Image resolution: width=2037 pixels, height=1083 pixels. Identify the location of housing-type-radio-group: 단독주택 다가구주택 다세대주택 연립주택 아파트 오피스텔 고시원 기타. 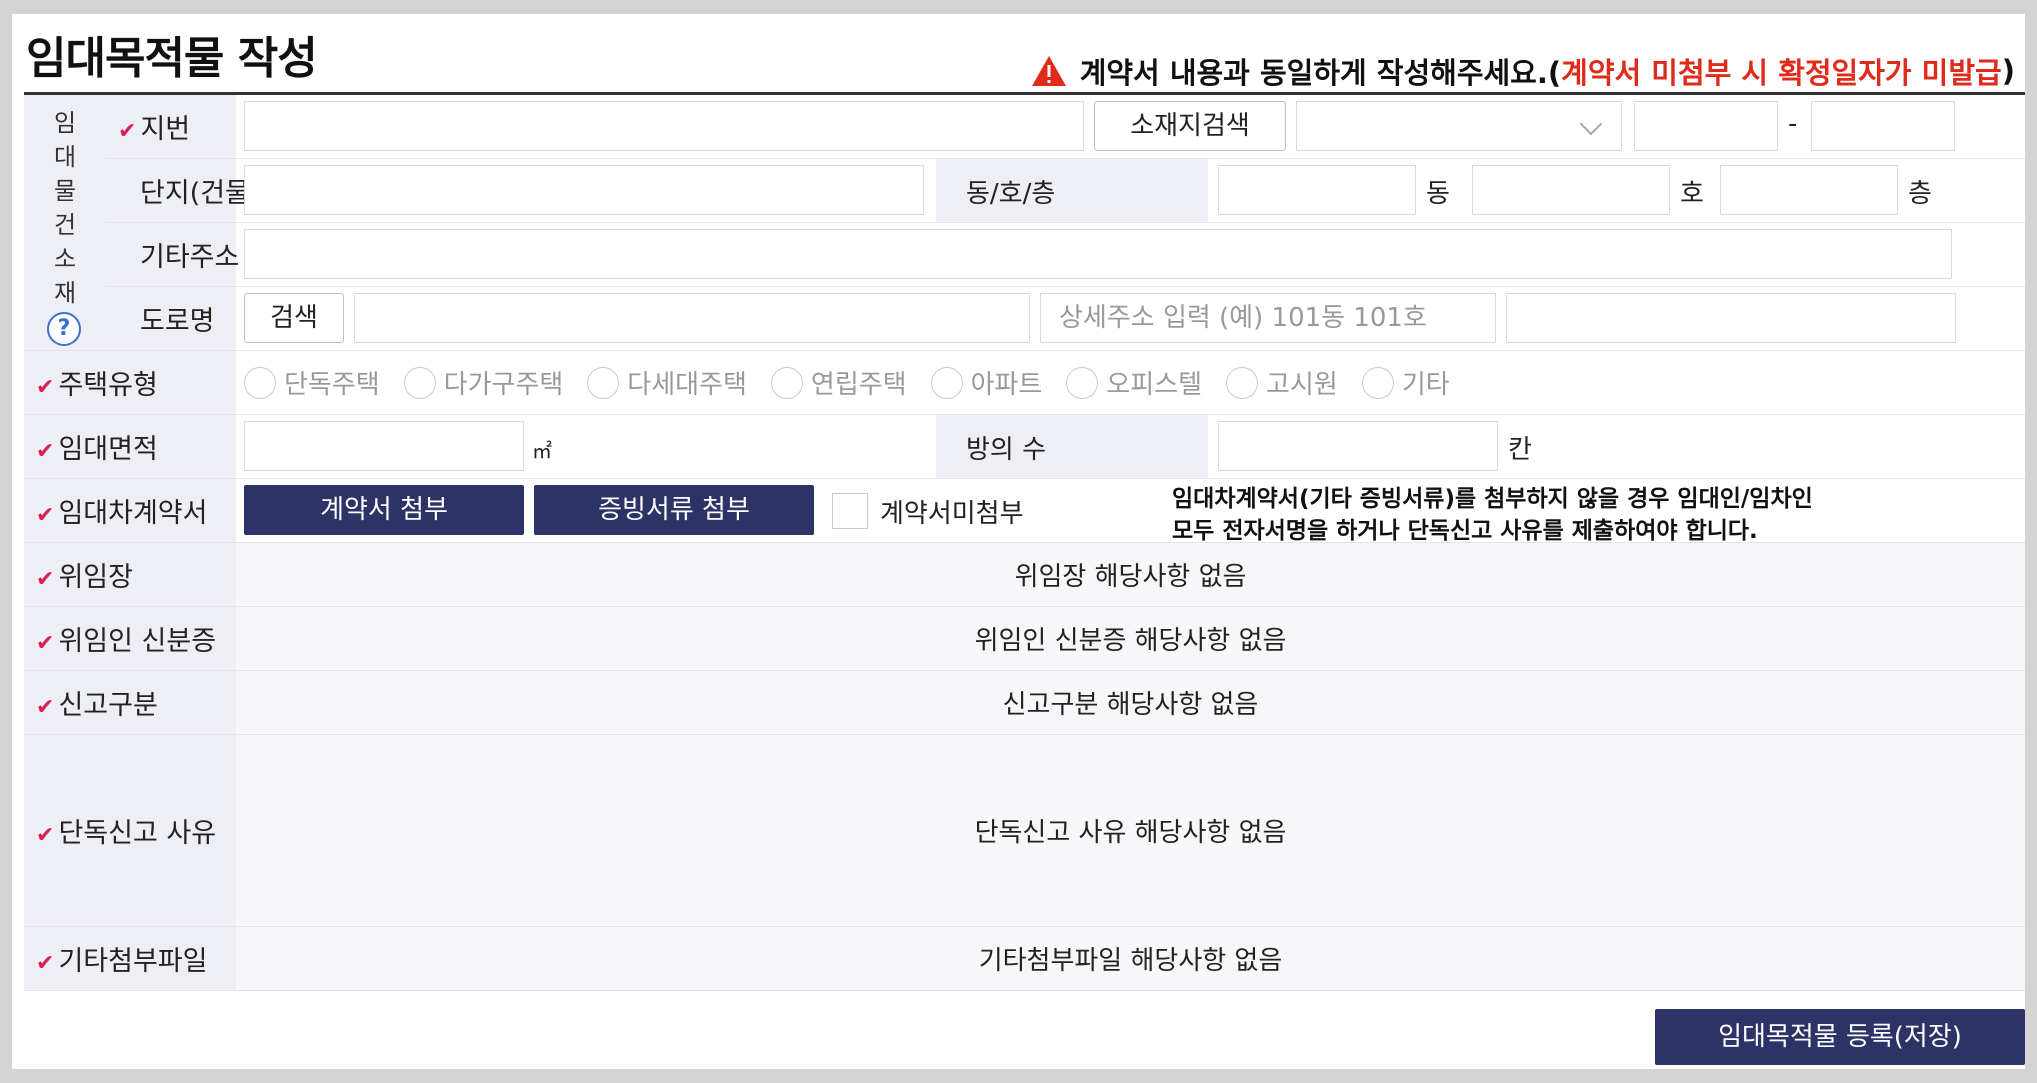
(1130, 382).